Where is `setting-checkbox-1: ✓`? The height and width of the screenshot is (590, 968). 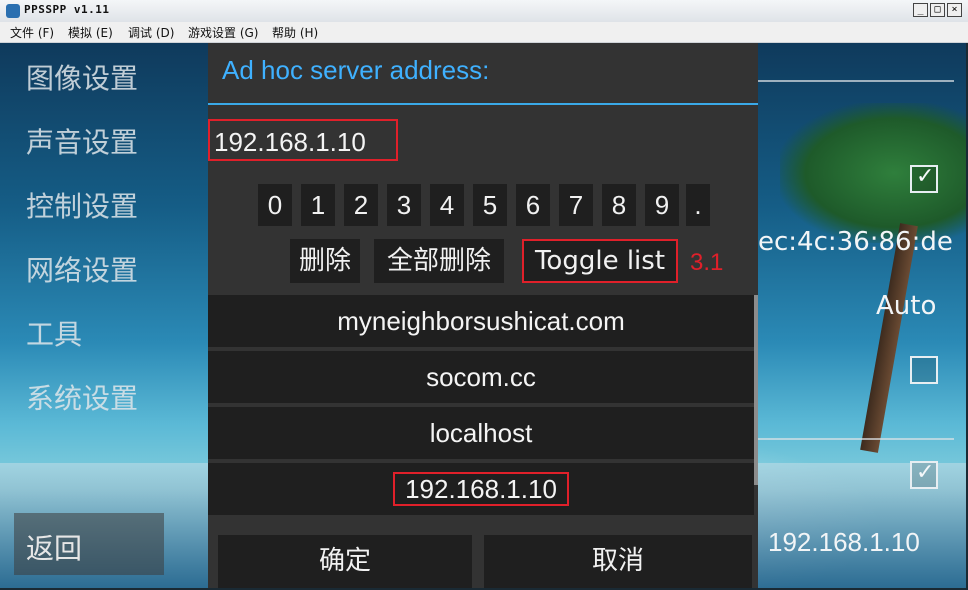
setting-checkbox-1: ✓ is located at coordinates (924, 178).